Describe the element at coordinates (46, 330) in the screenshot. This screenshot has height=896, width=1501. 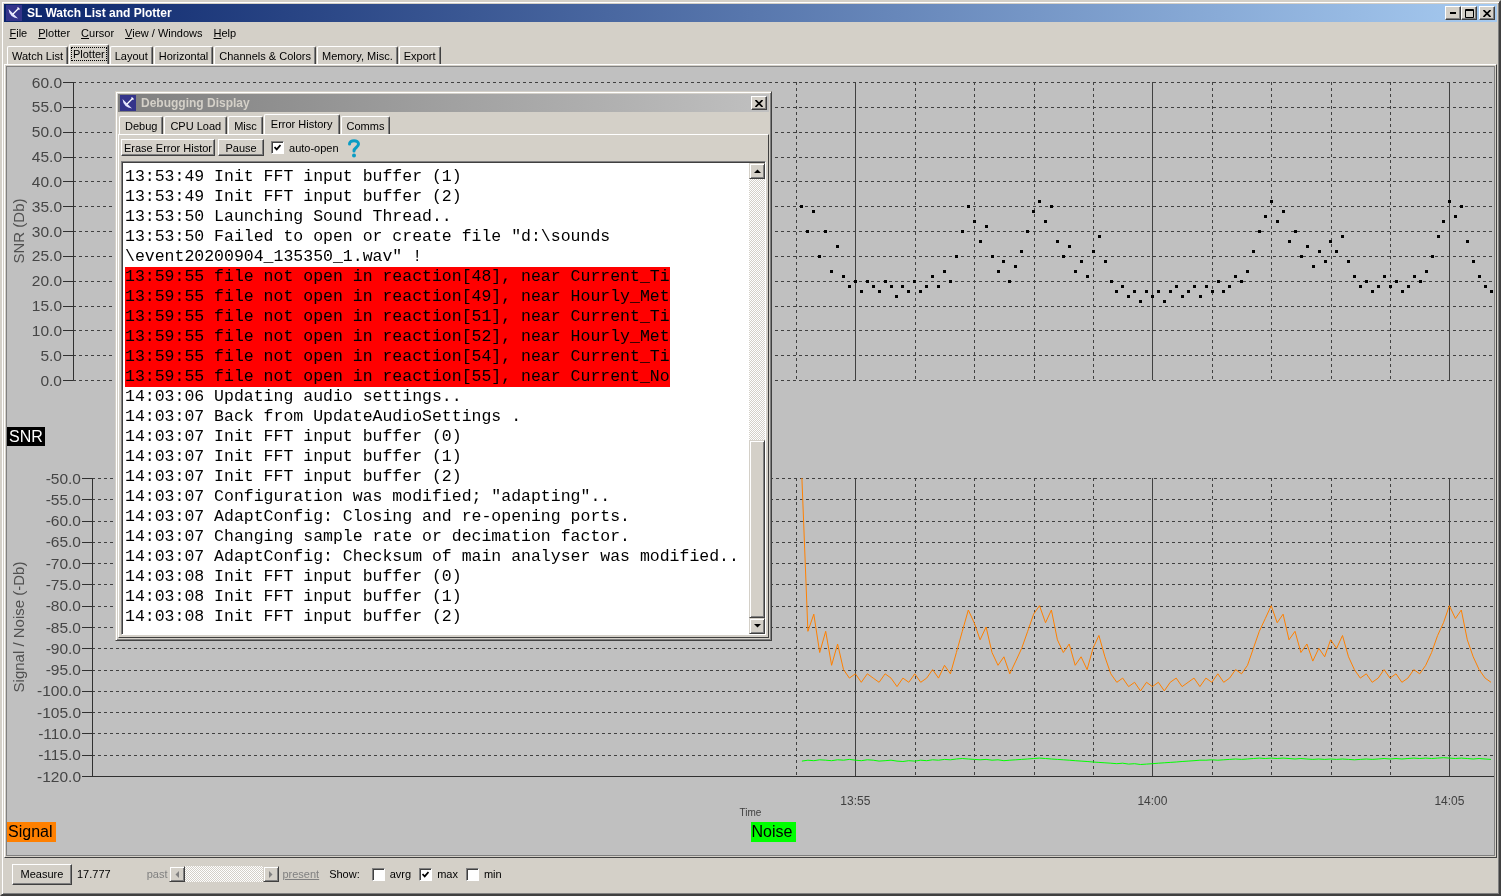
I see `axis-tick-label: 10.0` at that location.